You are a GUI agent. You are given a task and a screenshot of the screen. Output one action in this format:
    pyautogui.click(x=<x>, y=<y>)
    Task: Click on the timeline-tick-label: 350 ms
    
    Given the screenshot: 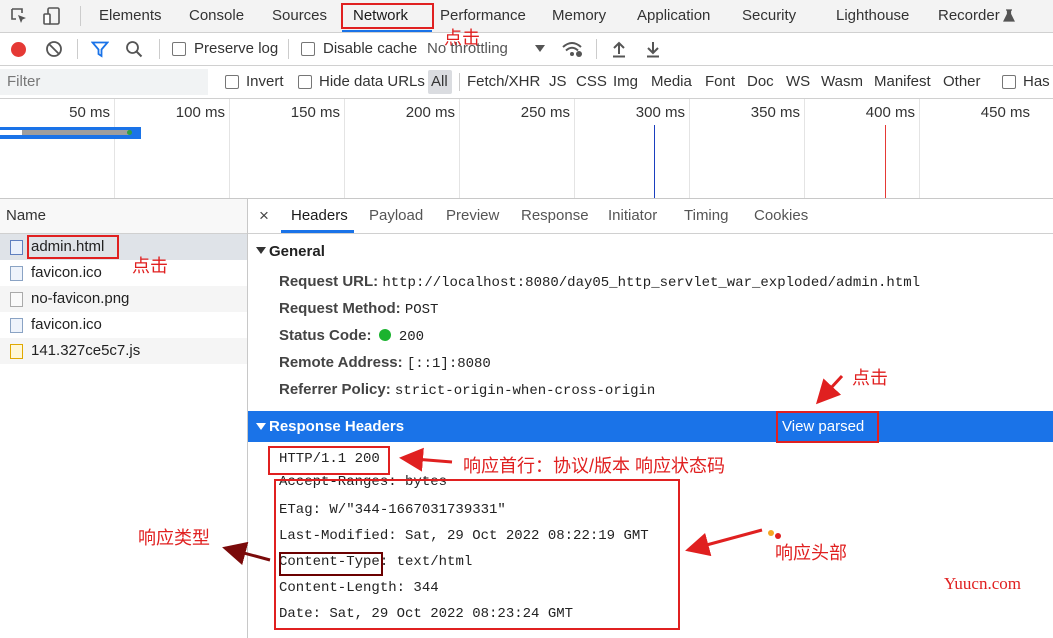 What is the action you would take?
    pyautogui.click(x=775, y=112)
    